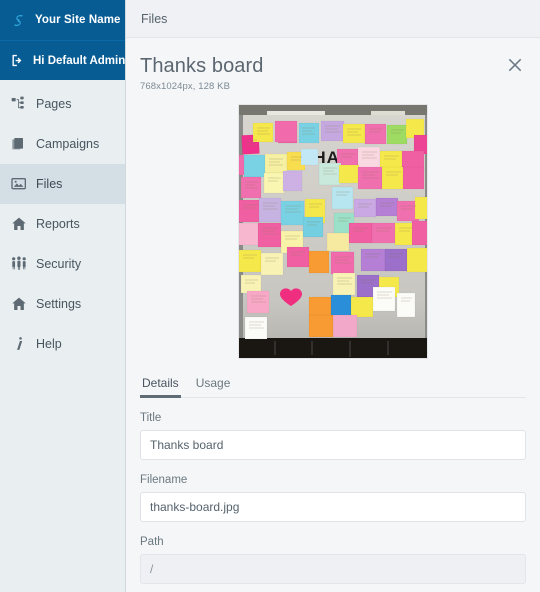 The width and height of the screenshot is (540, 592). Describe the element at coordinates (49, 344) in the screenshot. I see `sidebar-item-label: Help` at that location.